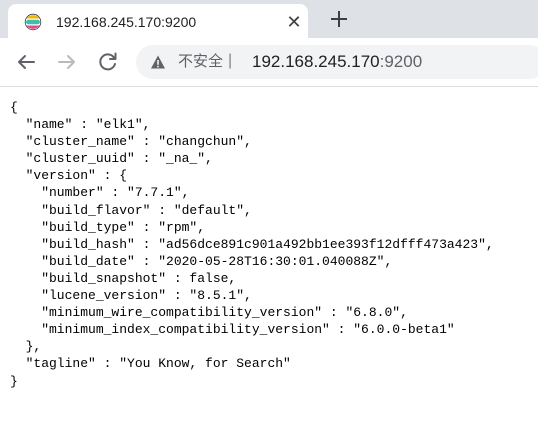 The height and width of the screenshot is (447, 538). I want to click on browser-tab: 192.168.245.170:9200 ✕, so click(158, 21).